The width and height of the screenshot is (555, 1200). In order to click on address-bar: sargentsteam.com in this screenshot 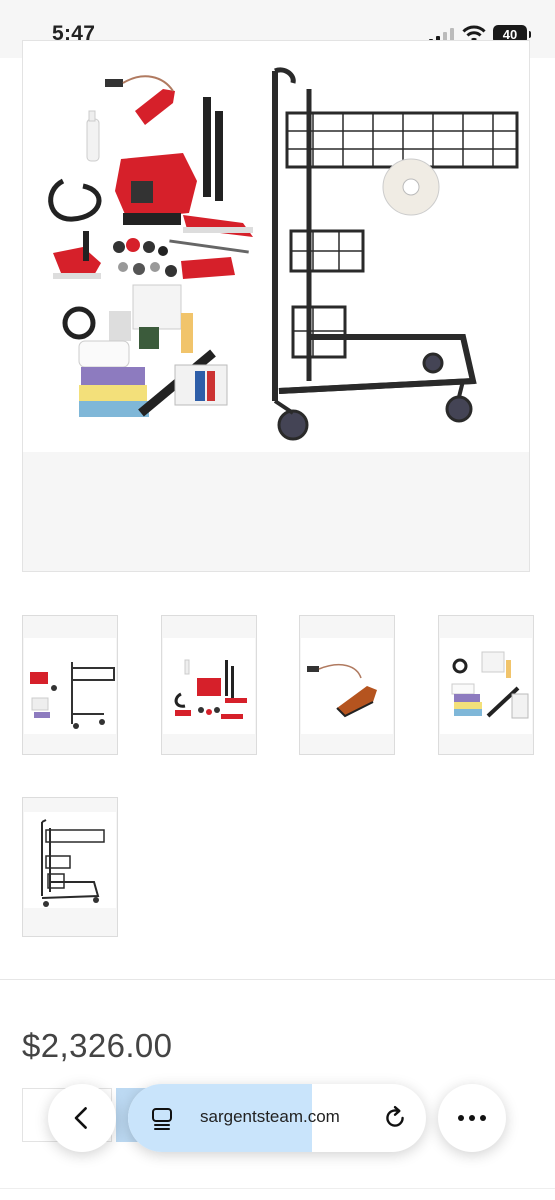, I will do `click(277, 1118)`.